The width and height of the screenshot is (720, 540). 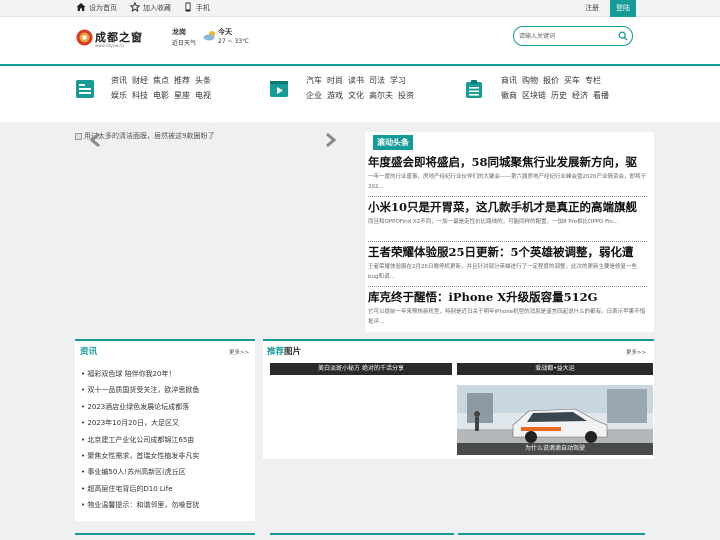 I want to click on search-input, so click(x=566, y=36).